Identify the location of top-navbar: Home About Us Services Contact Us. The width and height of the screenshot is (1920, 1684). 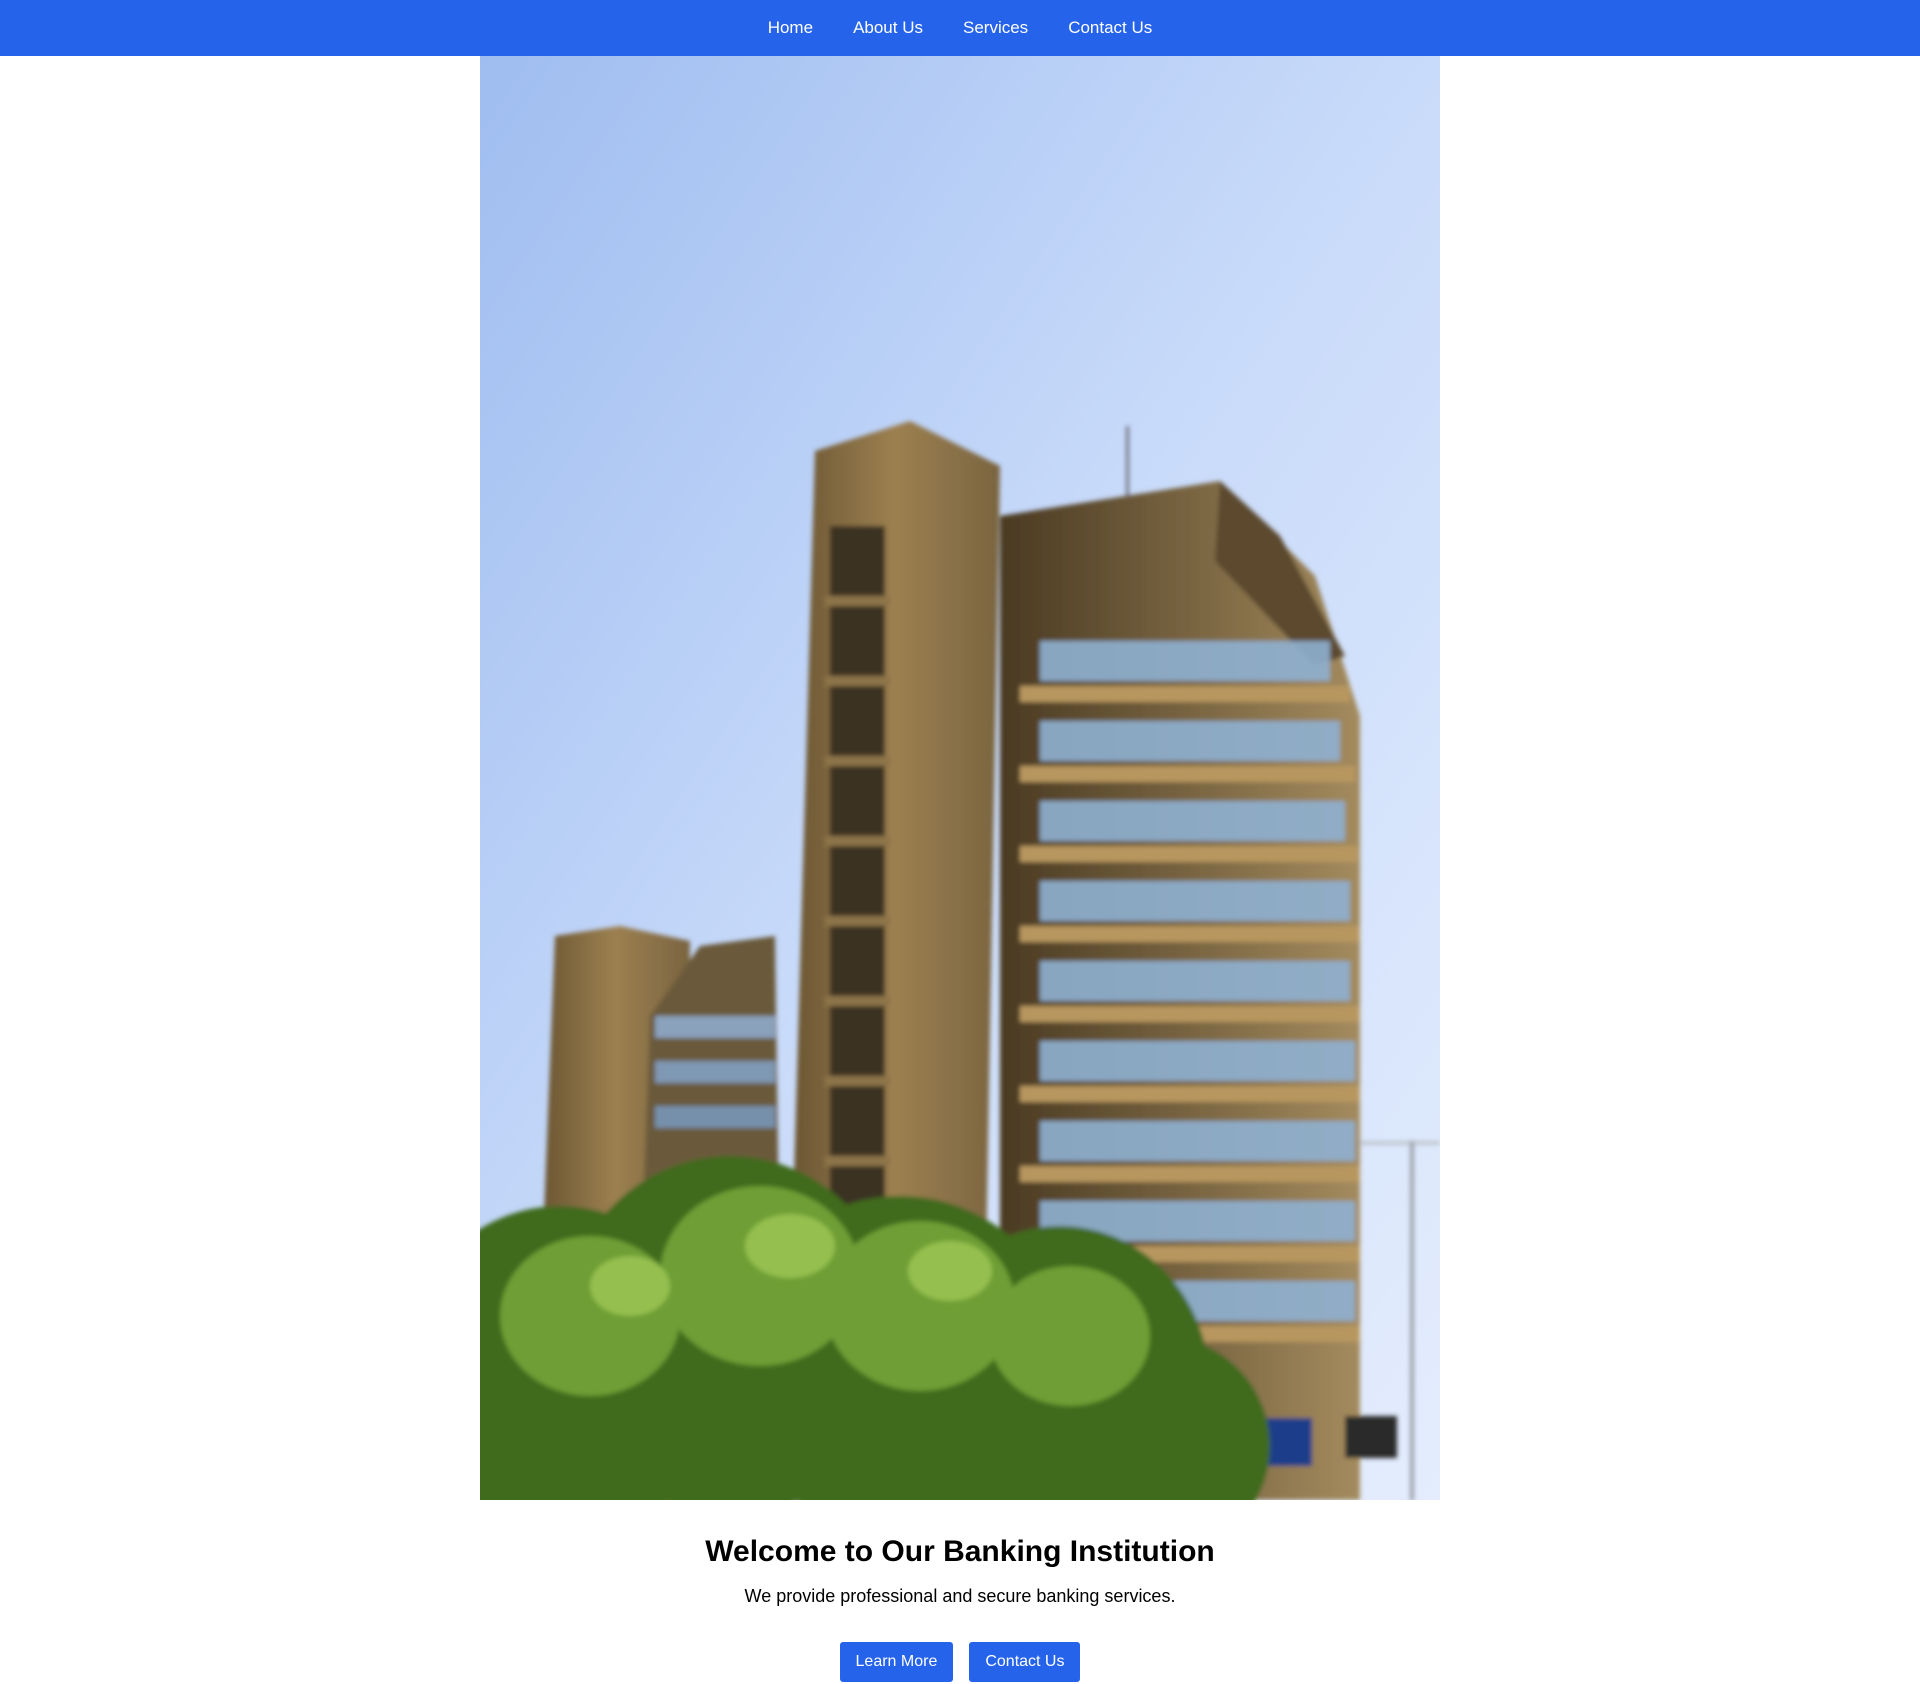
(960, 28).